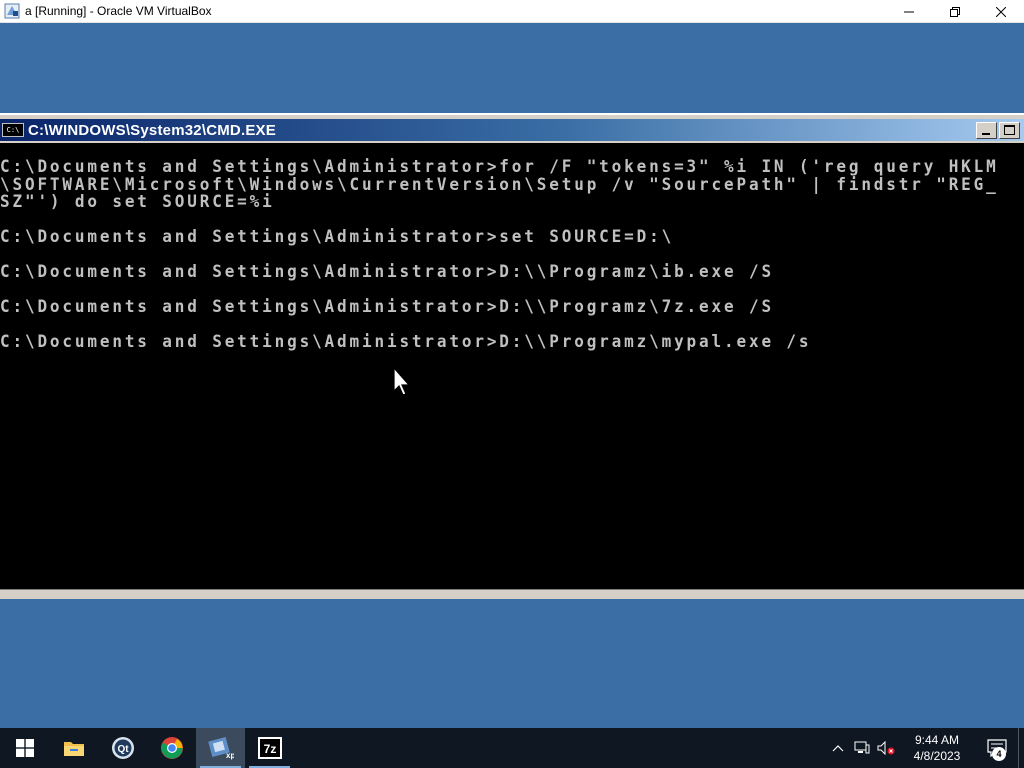 The image size is (1024, 768). I want to click on close-icon, so click(1001, 11).